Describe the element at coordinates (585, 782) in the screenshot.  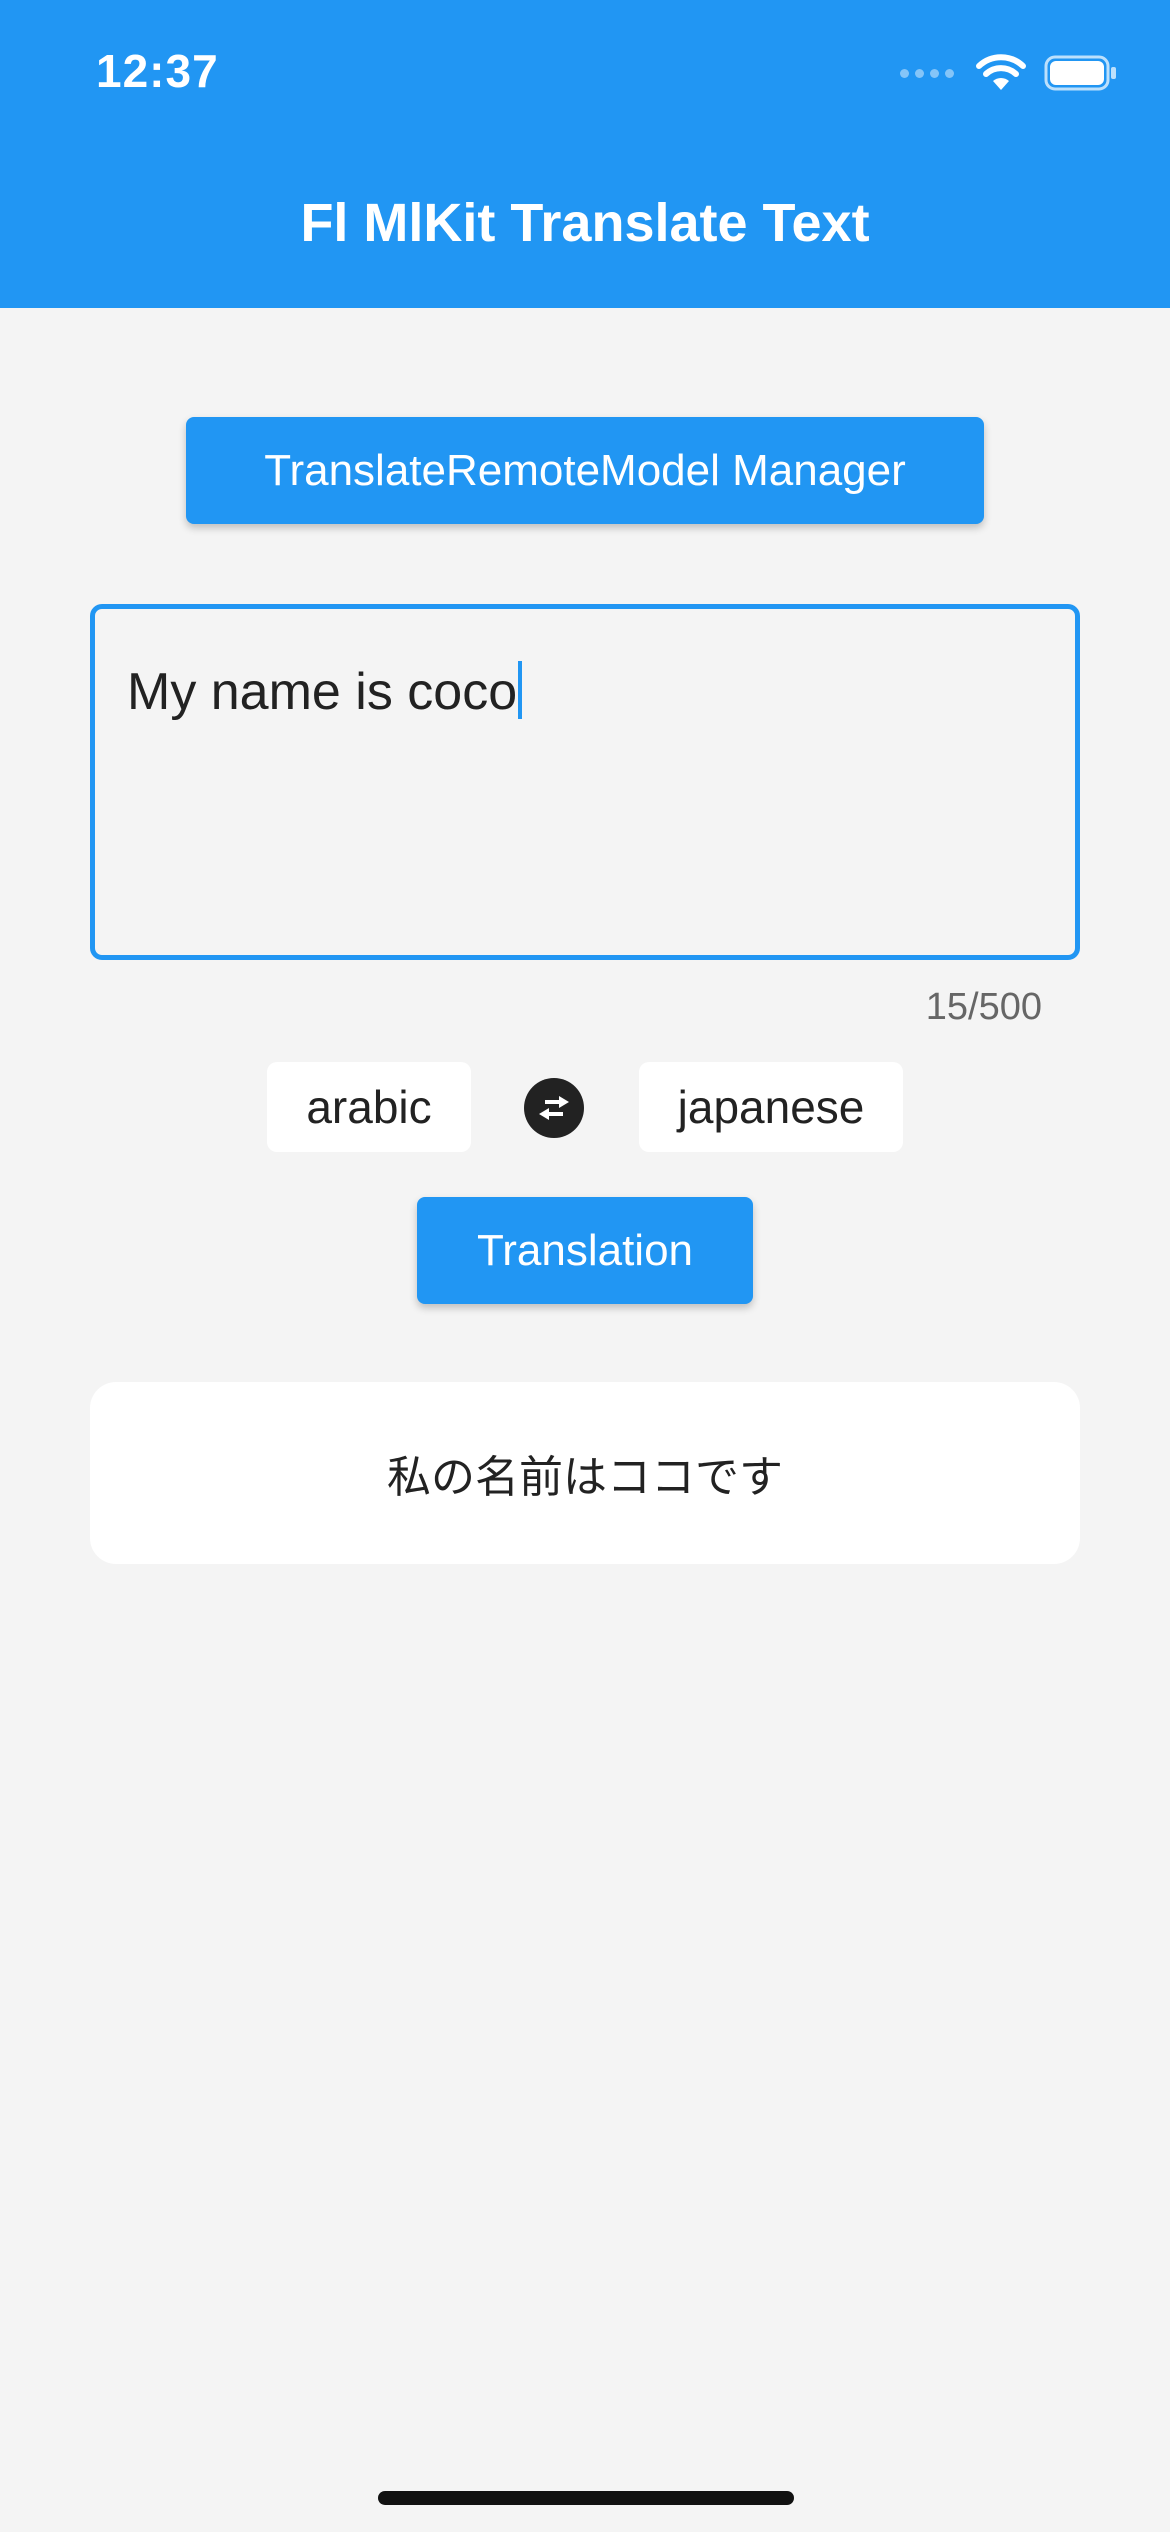
I see `source-text-input: My name is coco` at that location.